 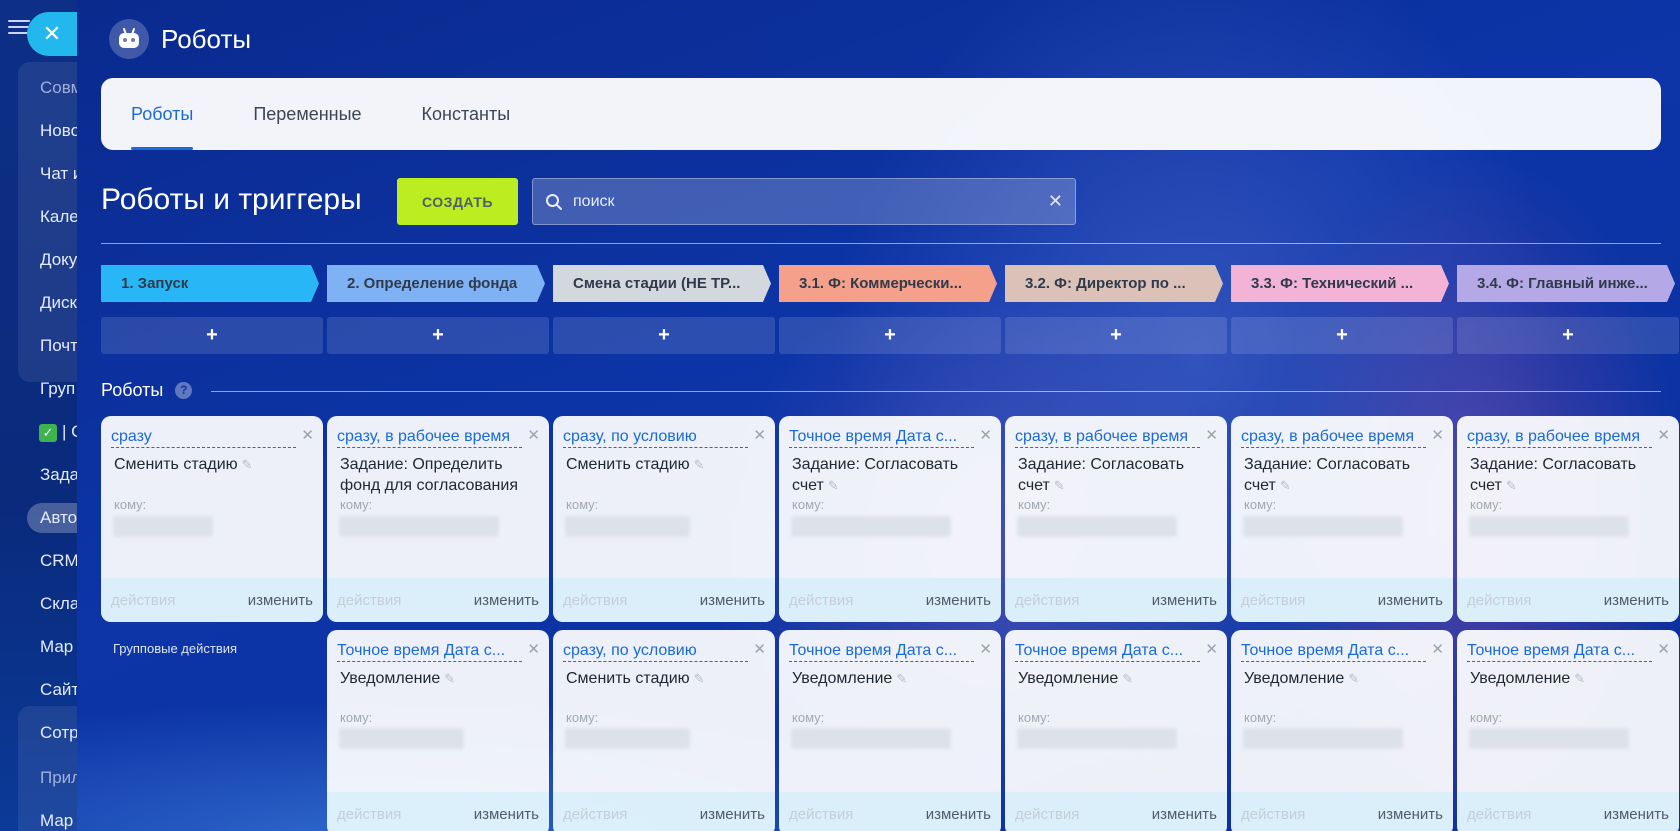 I want to click on sidebar-item: Доку, so click(x=58, y=260).